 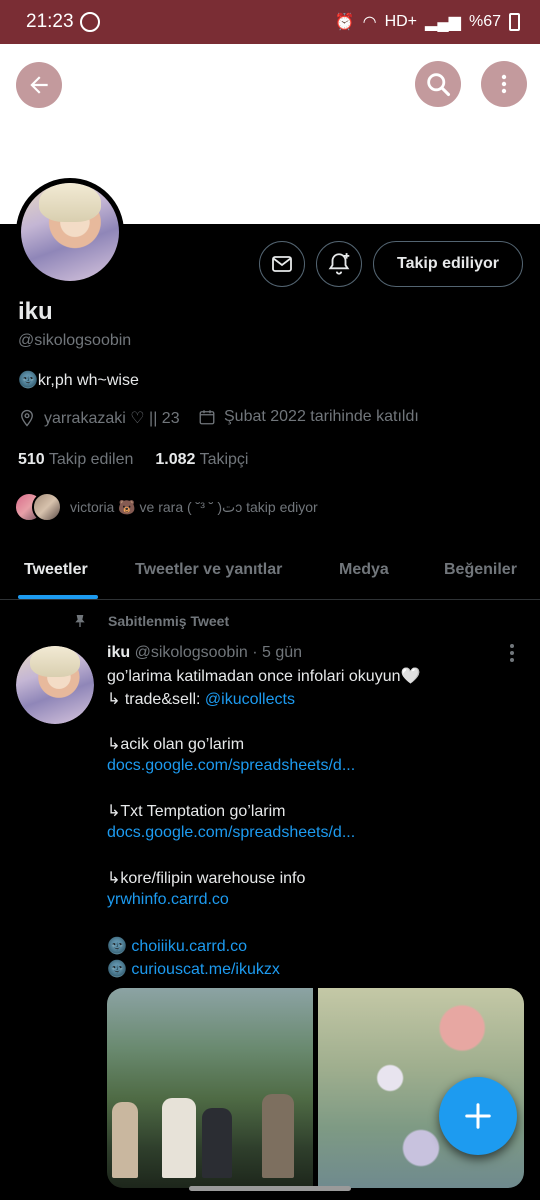 I want to click on profile-handle: @sikologsoobin, so click(x=75, y=340).